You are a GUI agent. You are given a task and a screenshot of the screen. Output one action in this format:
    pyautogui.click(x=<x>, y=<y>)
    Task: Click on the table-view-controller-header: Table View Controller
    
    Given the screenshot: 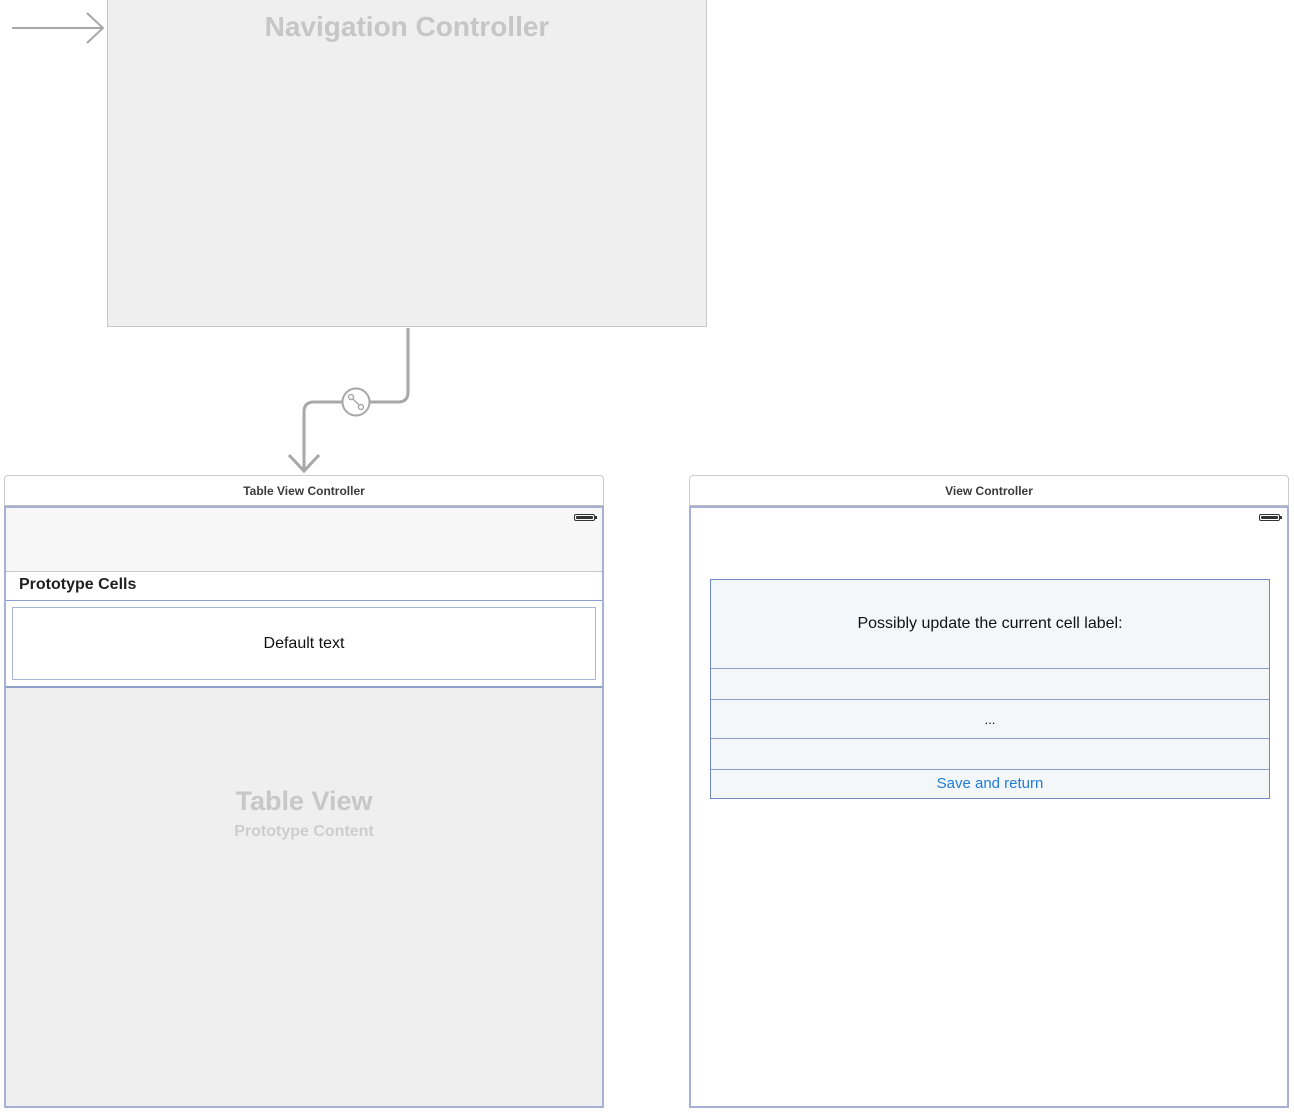 What is the action you would take?
    pyautogui.click(x=304, y=490)
    